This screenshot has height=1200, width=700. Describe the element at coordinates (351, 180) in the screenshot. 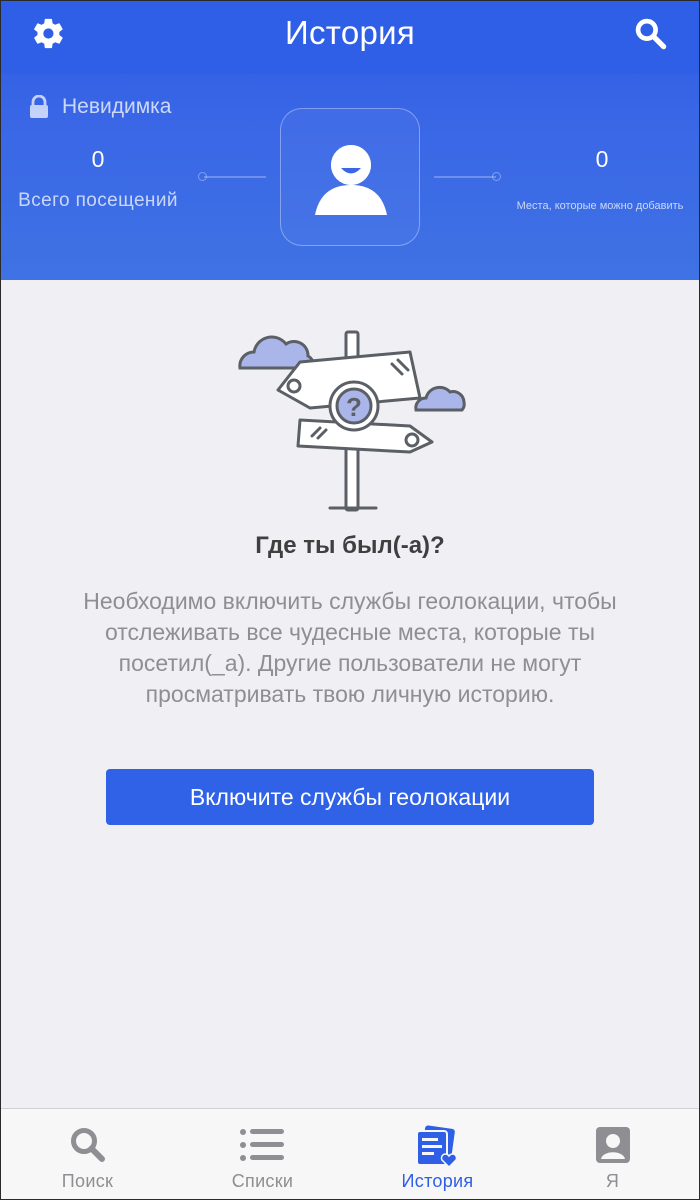

I see `user-avatar-icon` at that location.